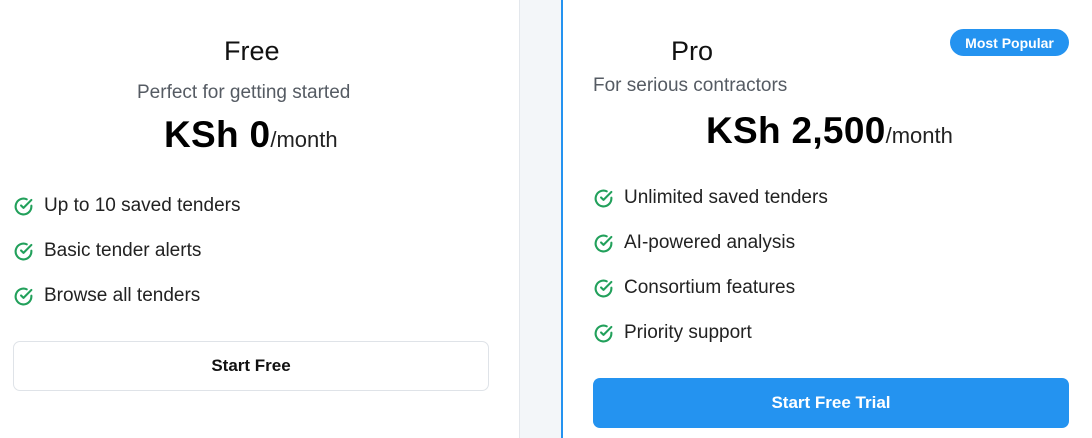 Image resolution: width=1092 pixels, height=438 pixels. What do you see at coordinates (252, 51) in the screenshot?
I see `plan-name-free: Free` at bounding box center [252, 51].